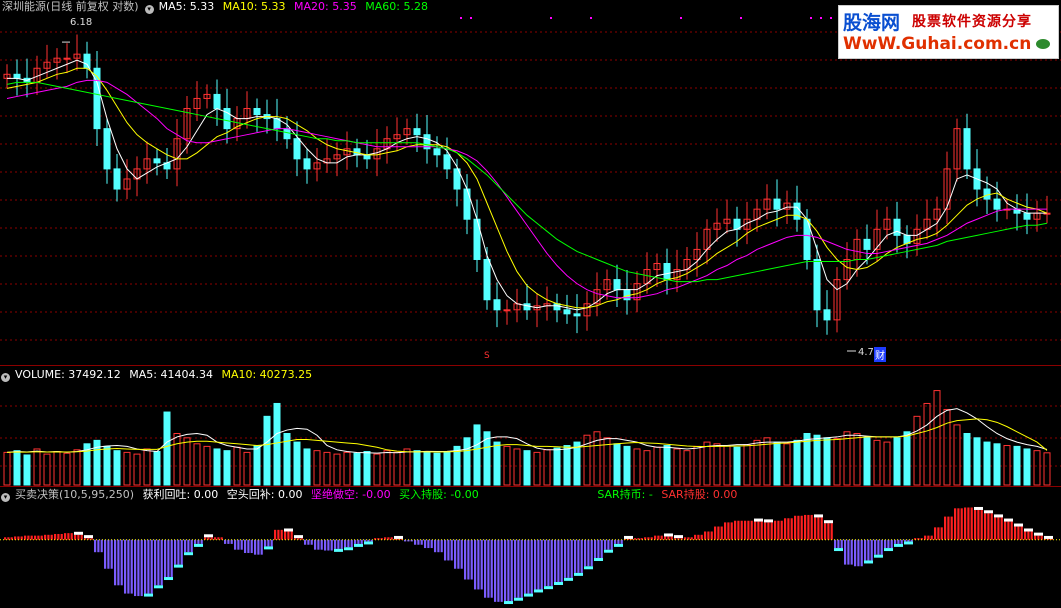  What do you see at coordinates (872, 23) in the screenshot?
I see `logo-name: 股海网` at bounding box center [872, 23].